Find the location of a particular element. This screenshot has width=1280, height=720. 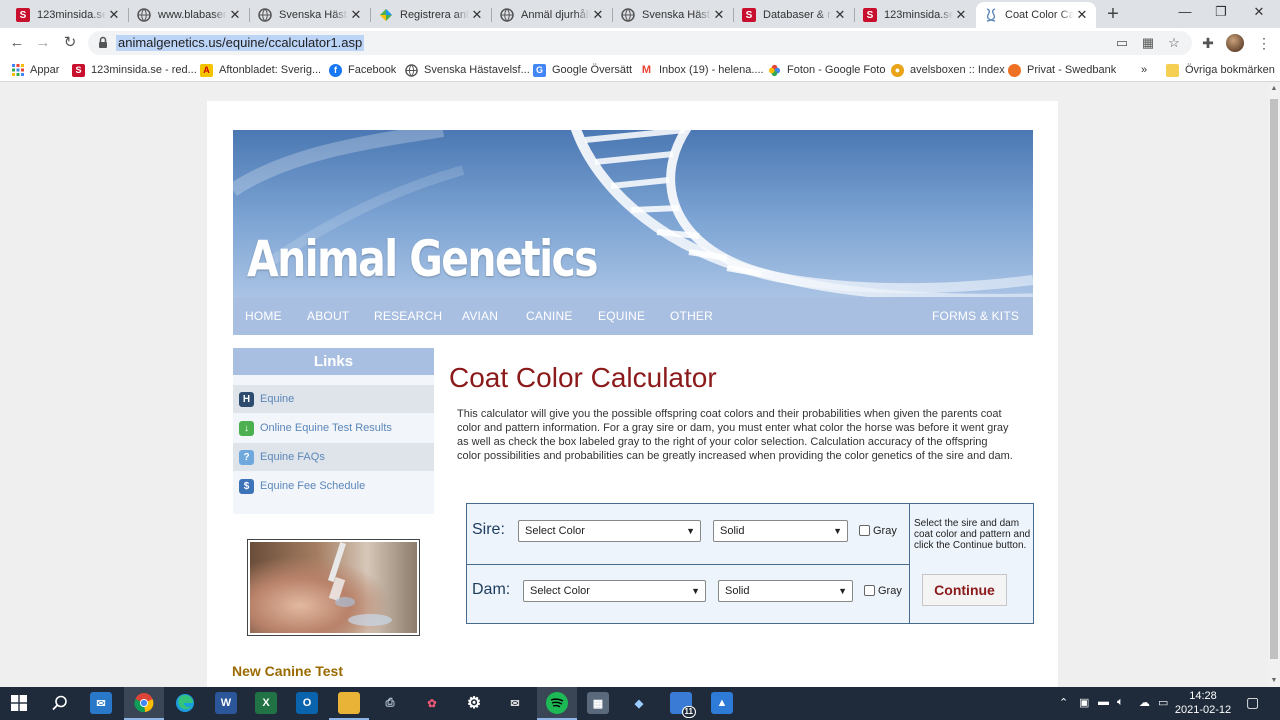

sidebar-item-fee-schedule: $ Equine Fee Schedule is located at coordinates (333, 486).